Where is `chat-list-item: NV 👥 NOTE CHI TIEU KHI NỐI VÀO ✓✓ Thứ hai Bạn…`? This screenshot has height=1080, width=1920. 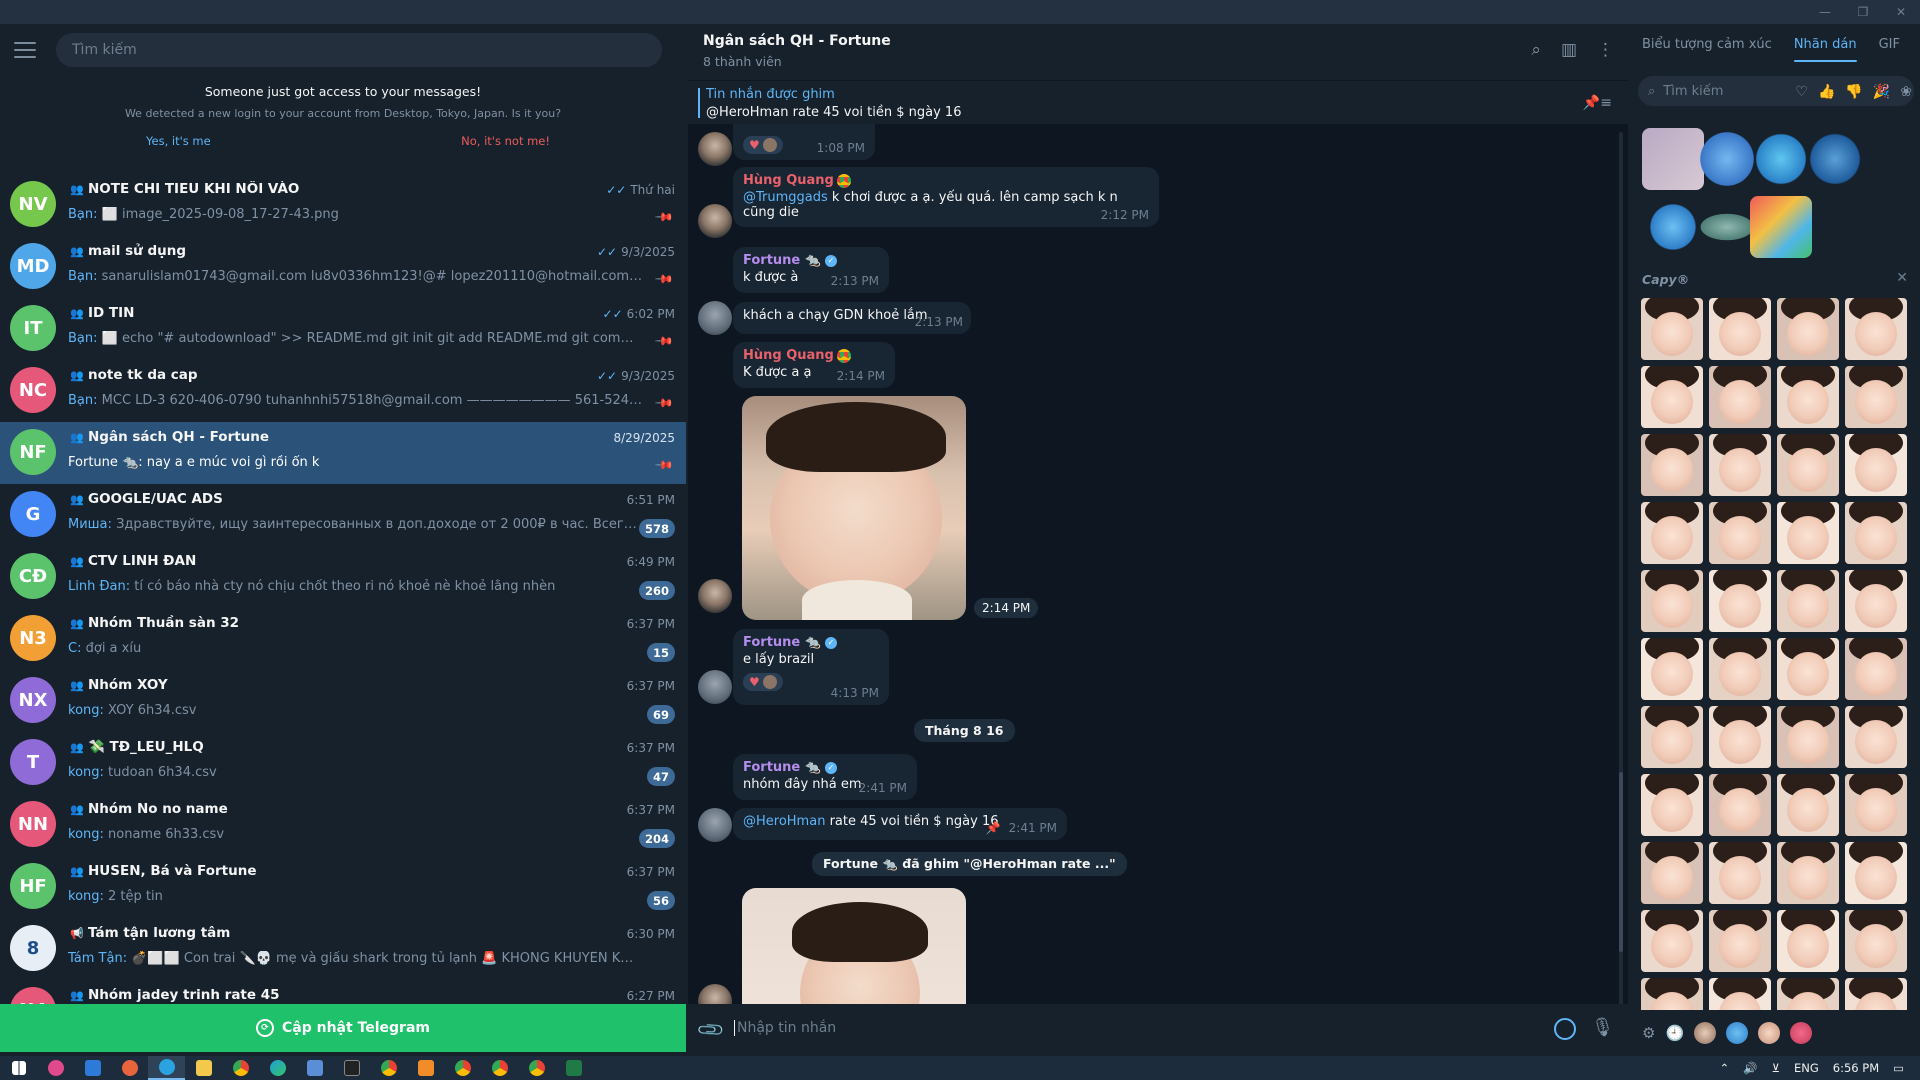 chat-list-item: NV 👥 NOTE CHI TIEU KHI NỐI VÀO ✓✓ Thứ hai Bạn… is located at coordinates (343, 205).